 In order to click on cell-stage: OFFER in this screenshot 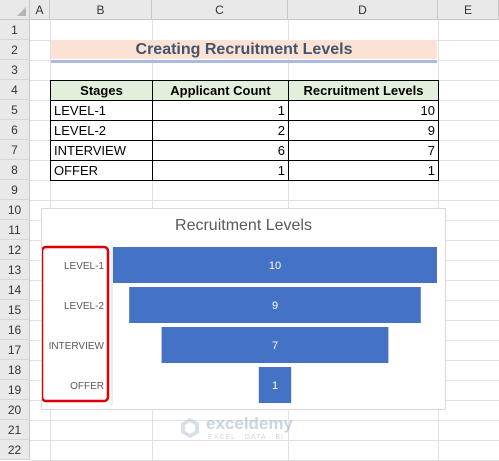, I will do `click(101, 170)`.